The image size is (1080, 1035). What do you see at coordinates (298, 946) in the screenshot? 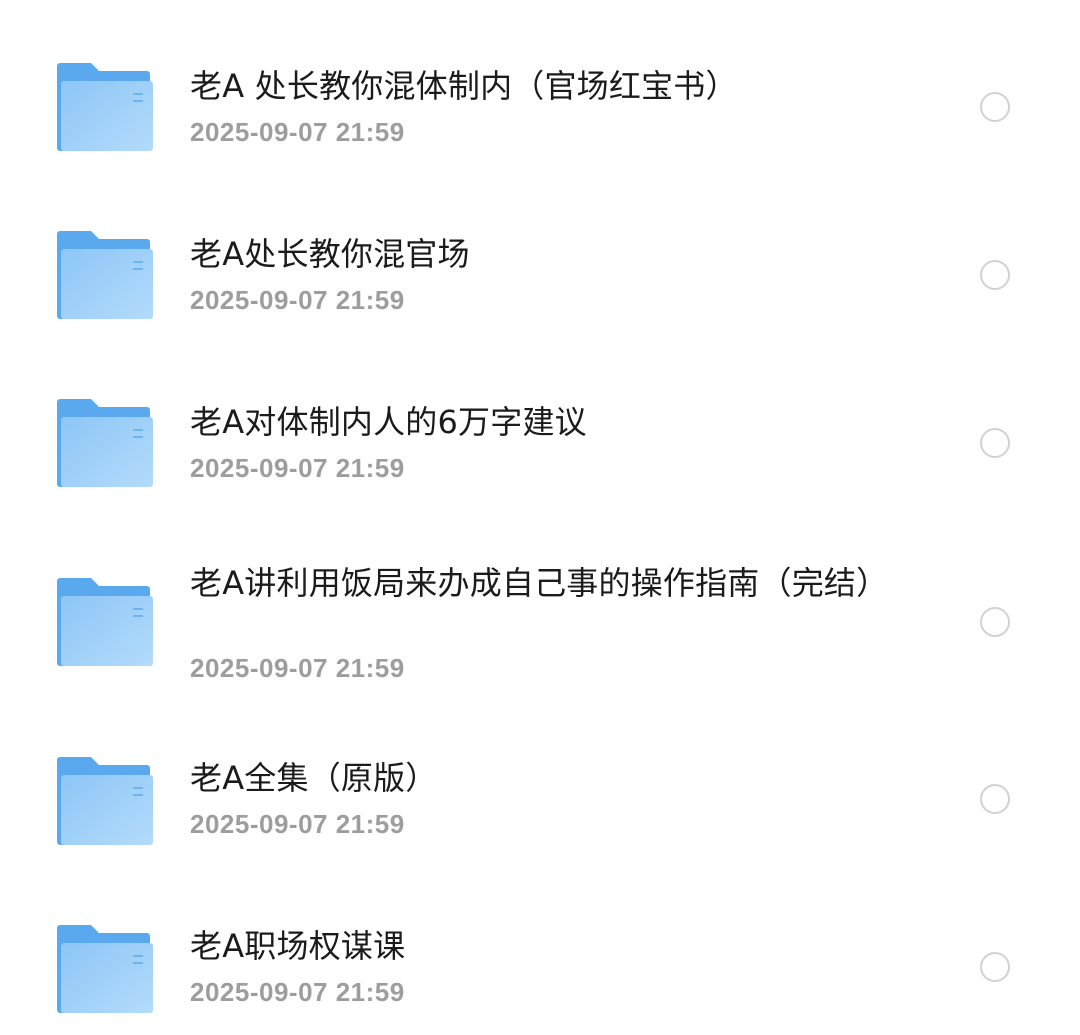
I see `file-name: 老A职场权谋课` at bounding box center [298, 946].